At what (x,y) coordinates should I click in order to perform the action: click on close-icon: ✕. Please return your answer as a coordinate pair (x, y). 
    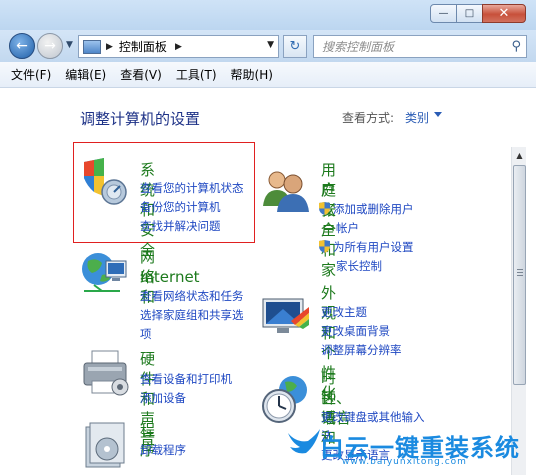
    Looking at the image, I should click on (504, 13).